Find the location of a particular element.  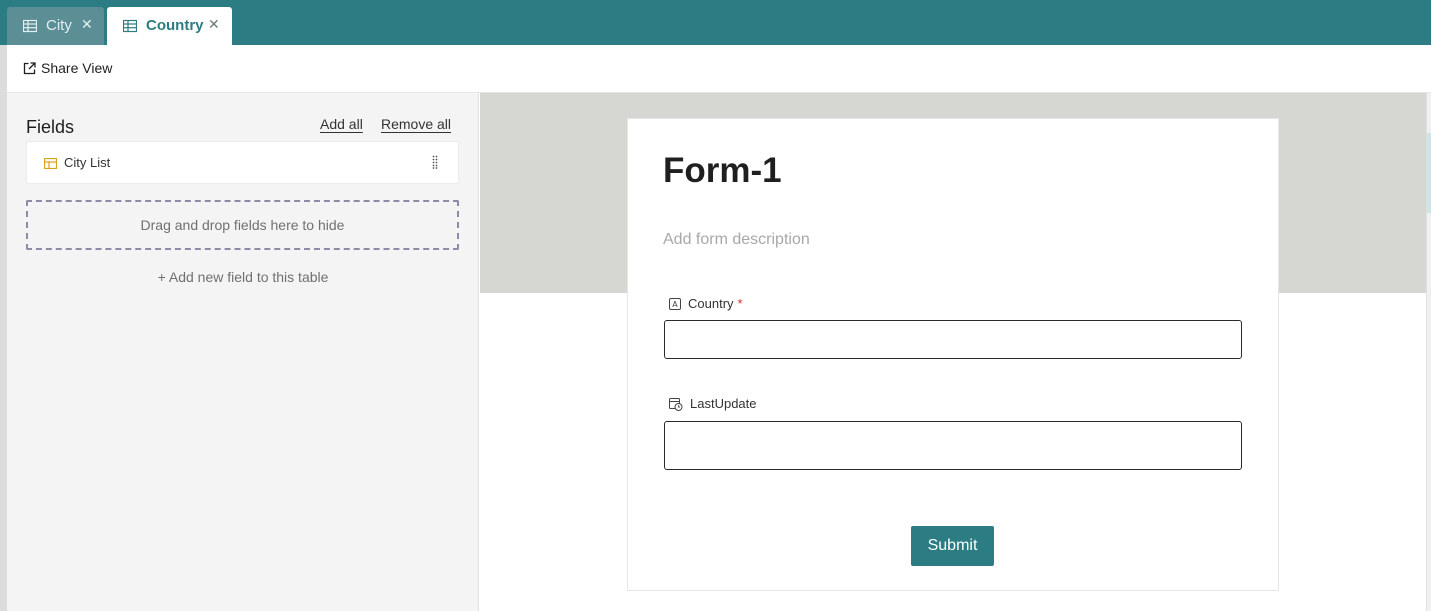

hide-fields-dropzone: Drag and drop fields here to hide is located at coordinates (242, 225).